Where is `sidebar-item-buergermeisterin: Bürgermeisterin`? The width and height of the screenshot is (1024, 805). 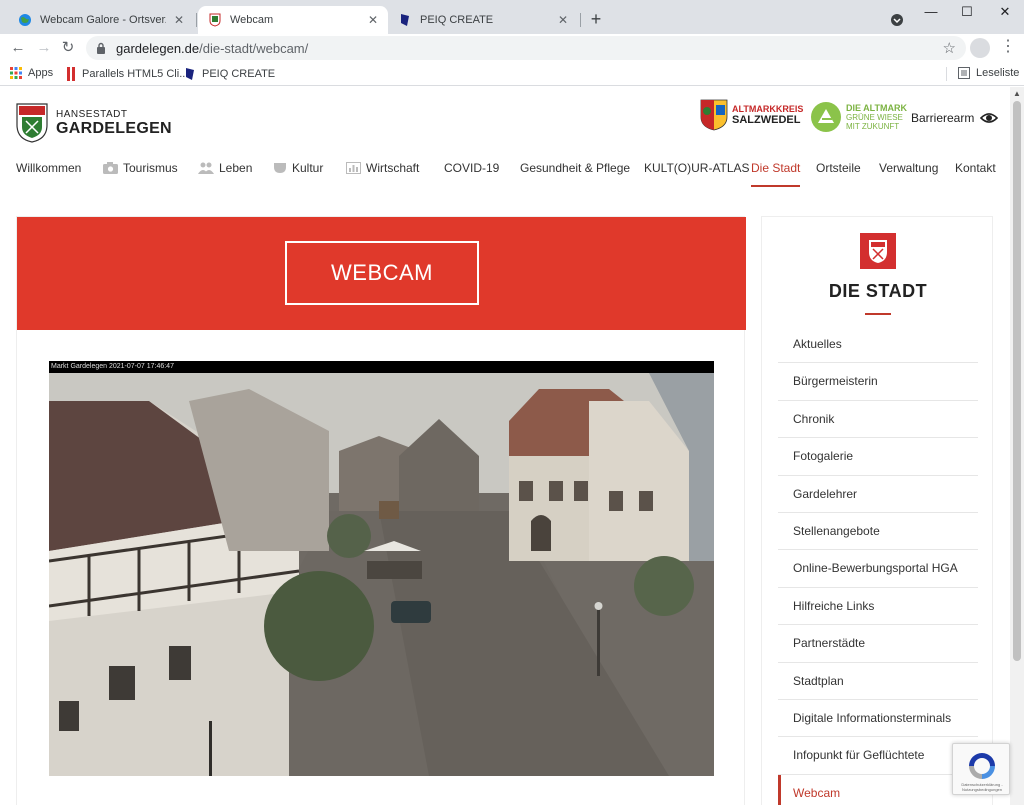 sidebar-item-buergermeisterin: Bürgermeisterin is located at coordinates (878, 382).